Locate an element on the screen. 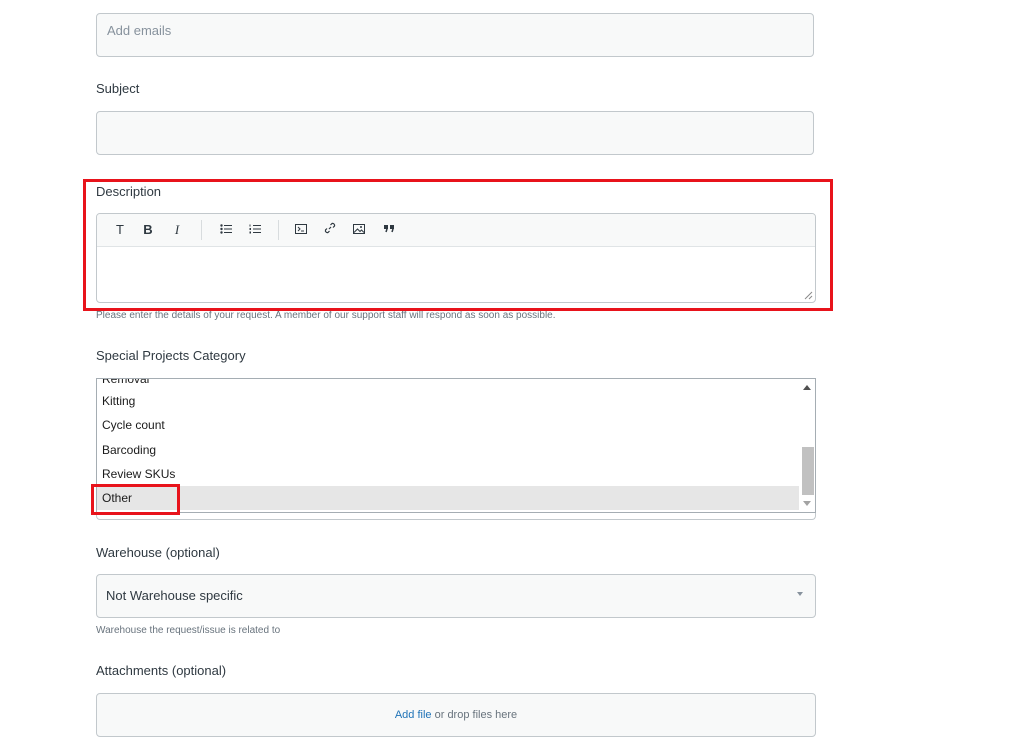 This screenshot has width=1022, height=755. bulleted-list-icon is located at coordinates (226, 230).